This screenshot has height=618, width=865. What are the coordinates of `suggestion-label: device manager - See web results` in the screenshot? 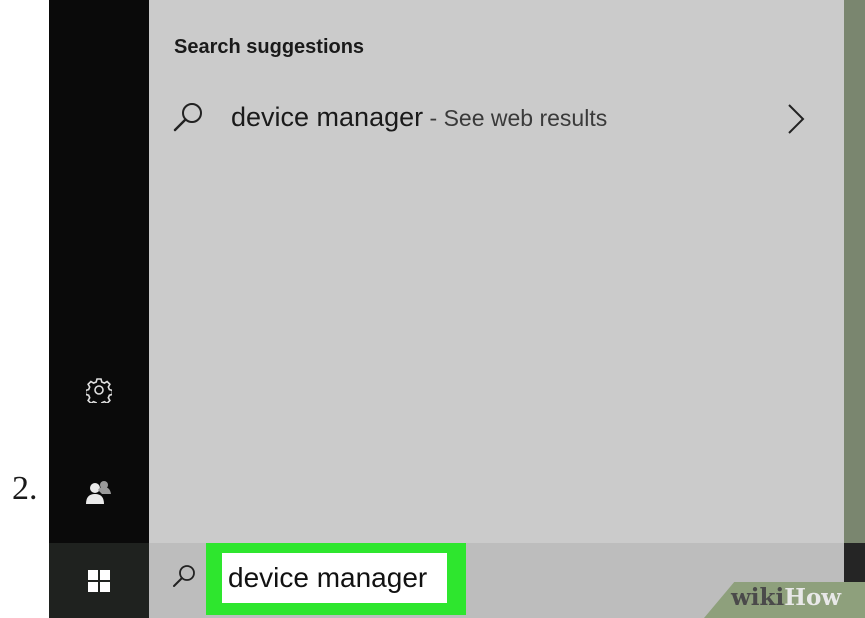 It's located at (419, 117).